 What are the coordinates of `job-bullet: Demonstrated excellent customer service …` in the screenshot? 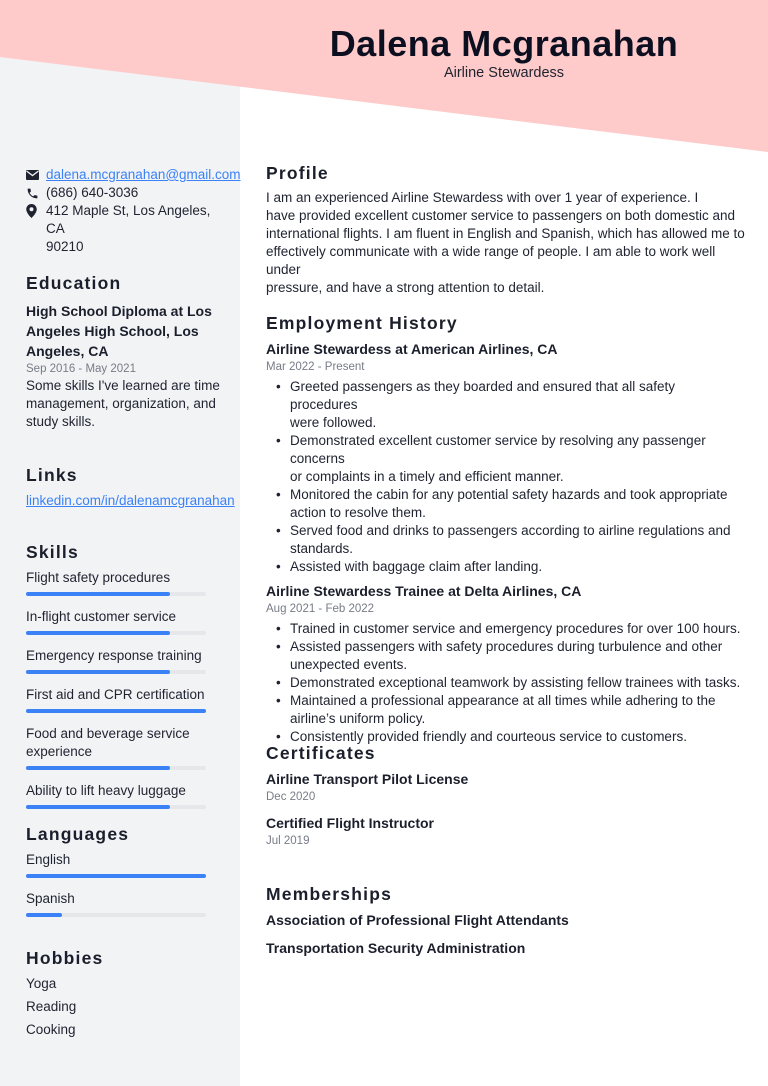 It's located at (506, 459).